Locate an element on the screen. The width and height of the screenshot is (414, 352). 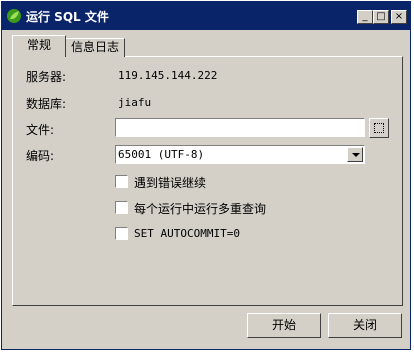
option-label: 每个运行中运行多重查询 is located at coordinates (200, 209).